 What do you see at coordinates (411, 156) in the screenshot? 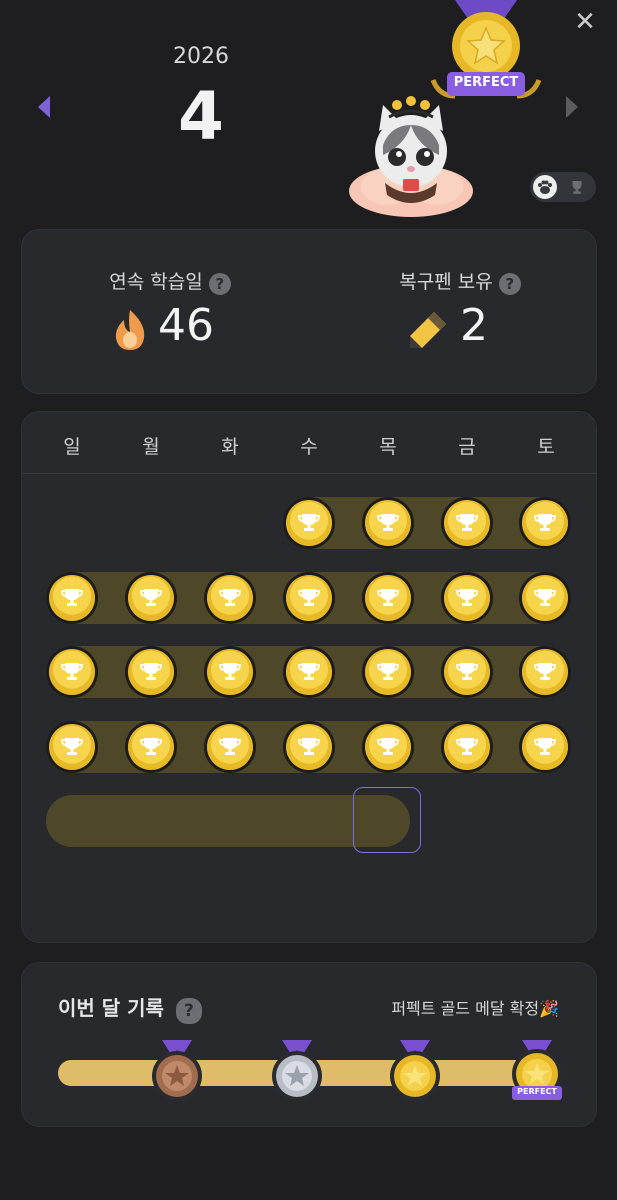
I see `cat-mascot-icon` at bounding box center [411, 156].